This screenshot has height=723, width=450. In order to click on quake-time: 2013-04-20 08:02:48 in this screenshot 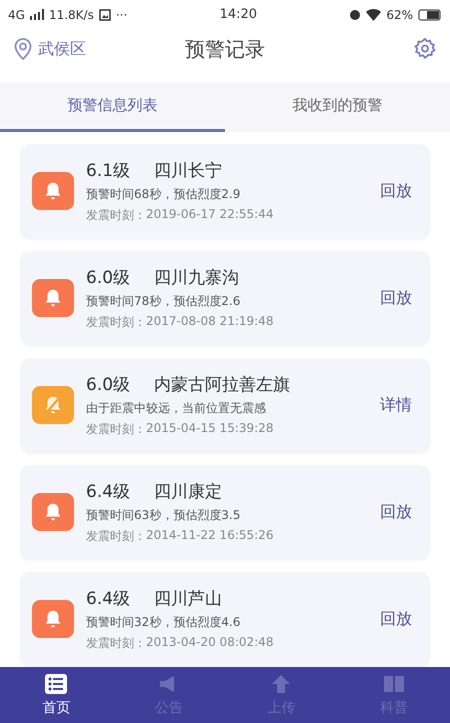, I will do `click(210, 642)`.